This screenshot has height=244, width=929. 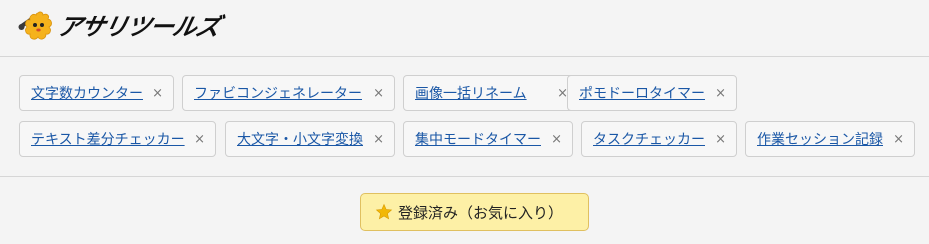 I want to click on tool-chip-link: 集中モードタイマー, so click(x=478, y=140).